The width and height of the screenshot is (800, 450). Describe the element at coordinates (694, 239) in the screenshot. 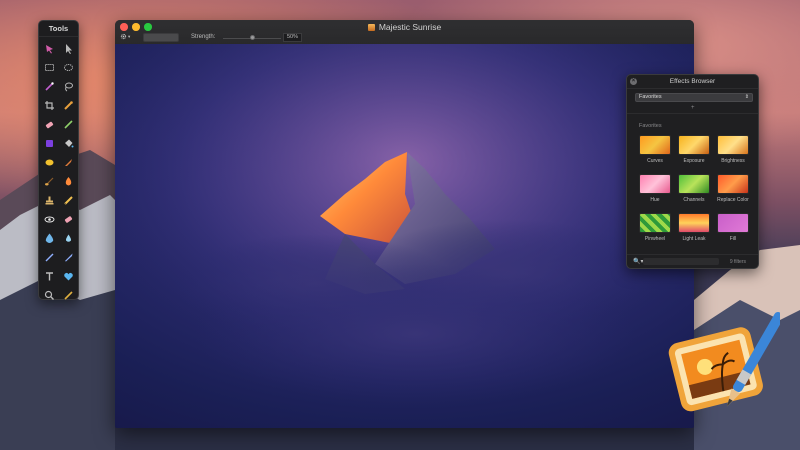

I see `effect-label: Light Leak` at that location.